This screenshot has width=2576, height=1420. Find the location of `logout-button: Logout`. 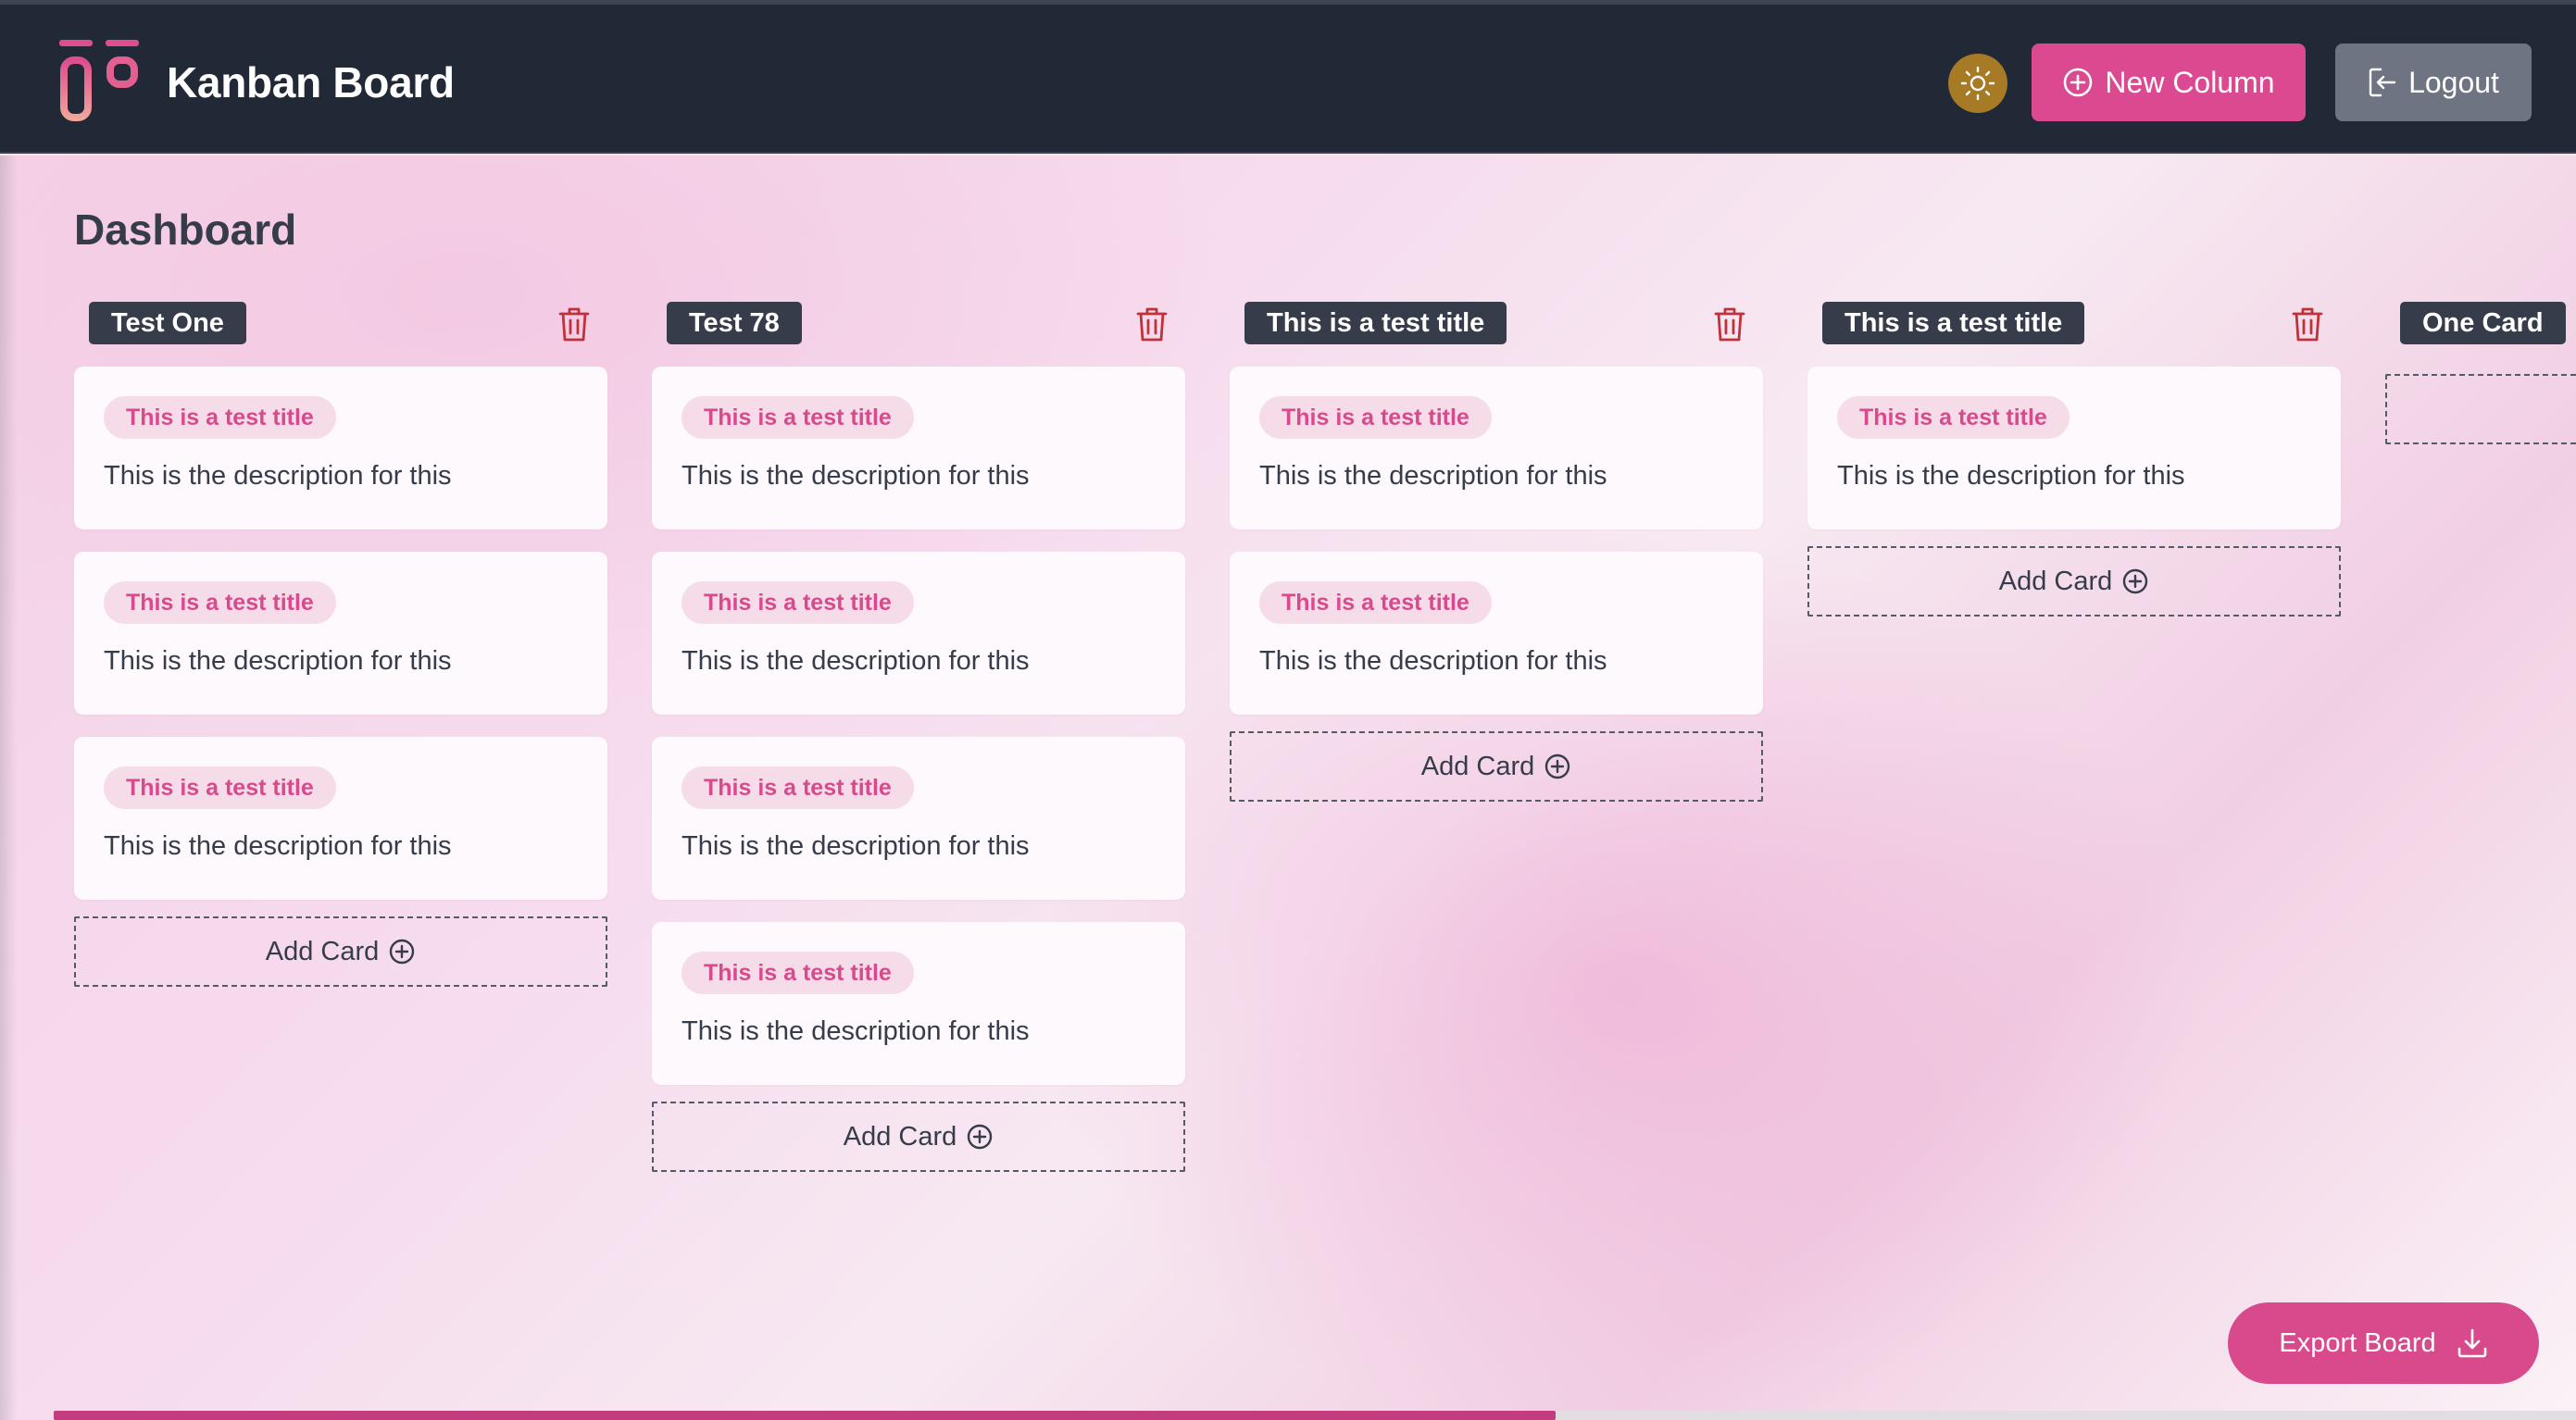

logout-button: Logout is located at coordinates (2433, 82).